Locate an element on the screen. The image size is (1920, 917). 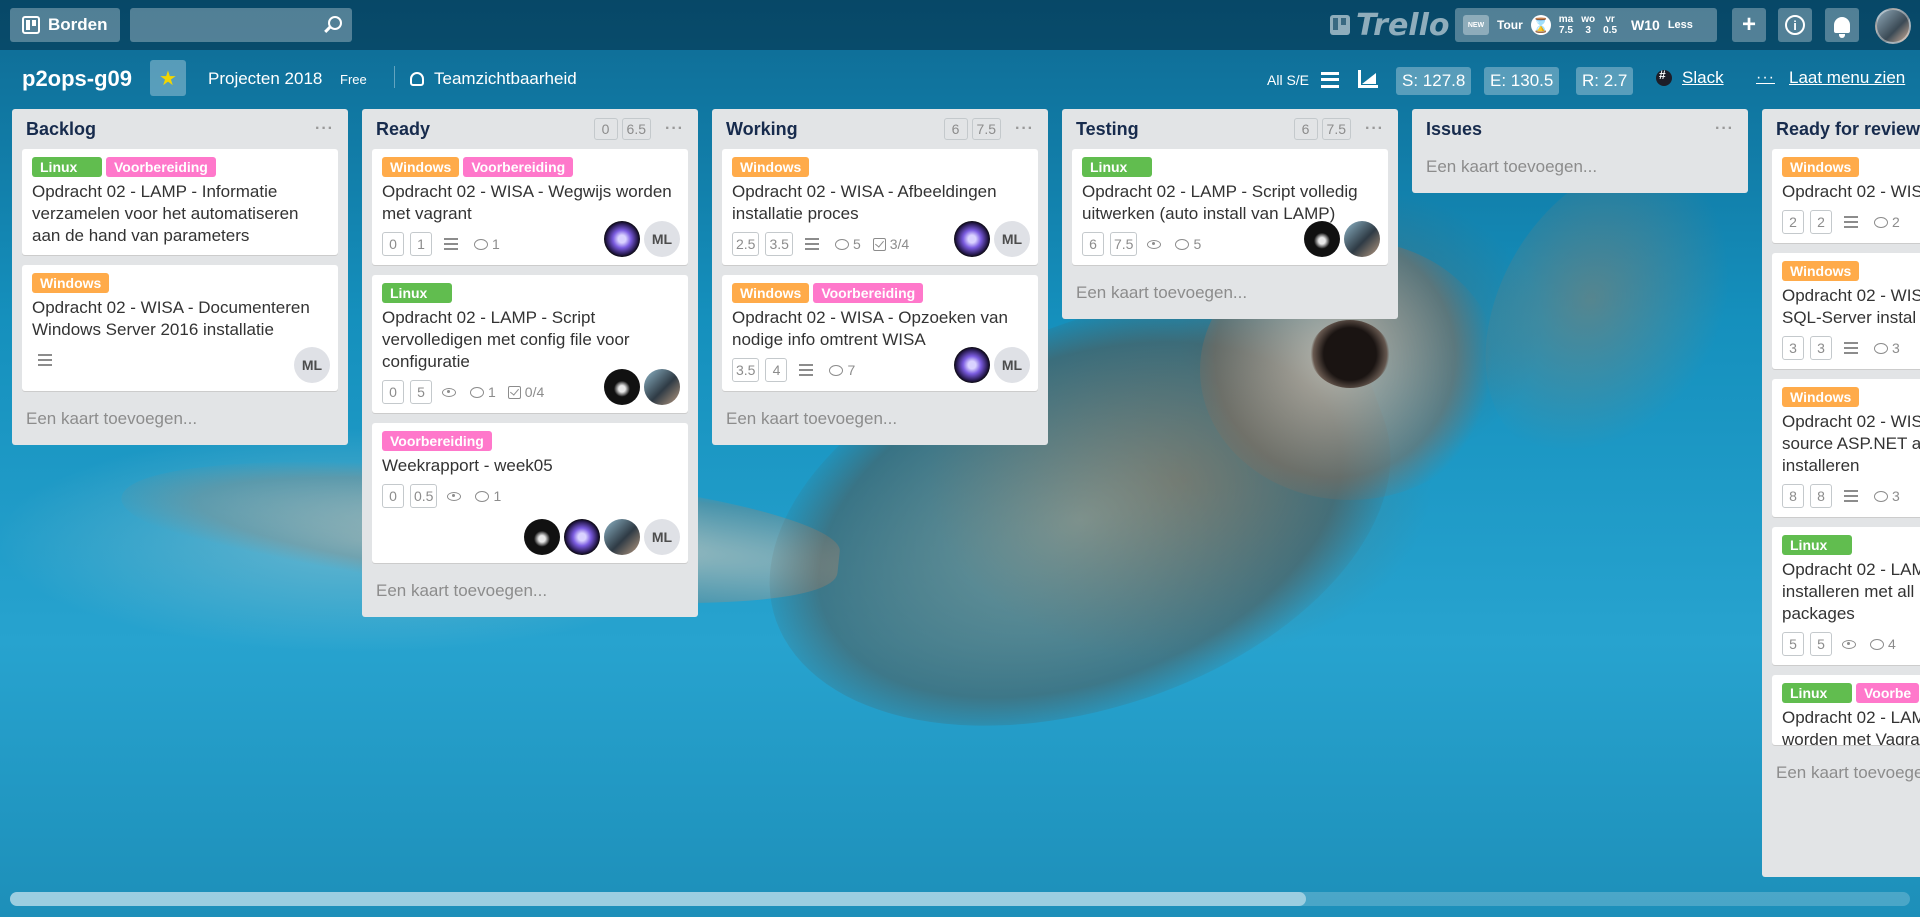
tour-label: Tour is located at coordinates (1510, 25).